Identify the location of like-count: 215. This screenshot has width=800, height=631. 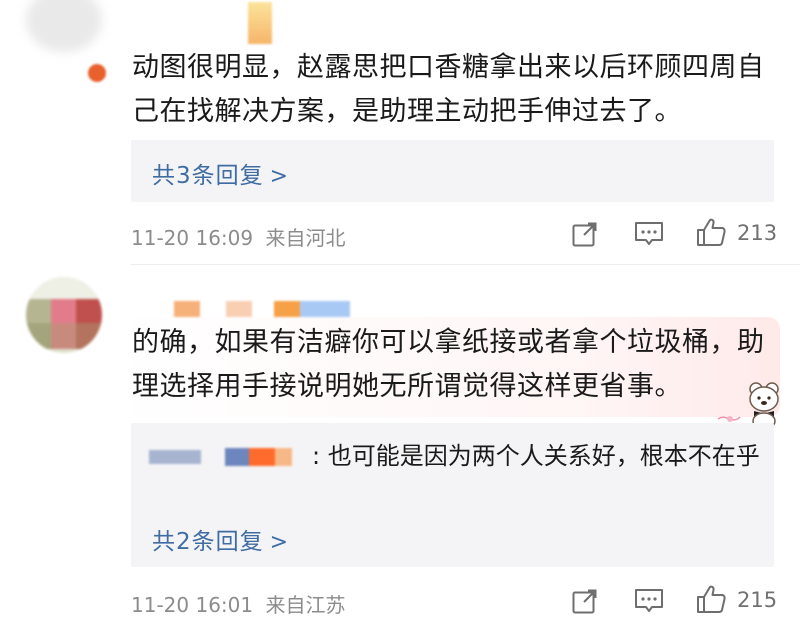
(757, 600).